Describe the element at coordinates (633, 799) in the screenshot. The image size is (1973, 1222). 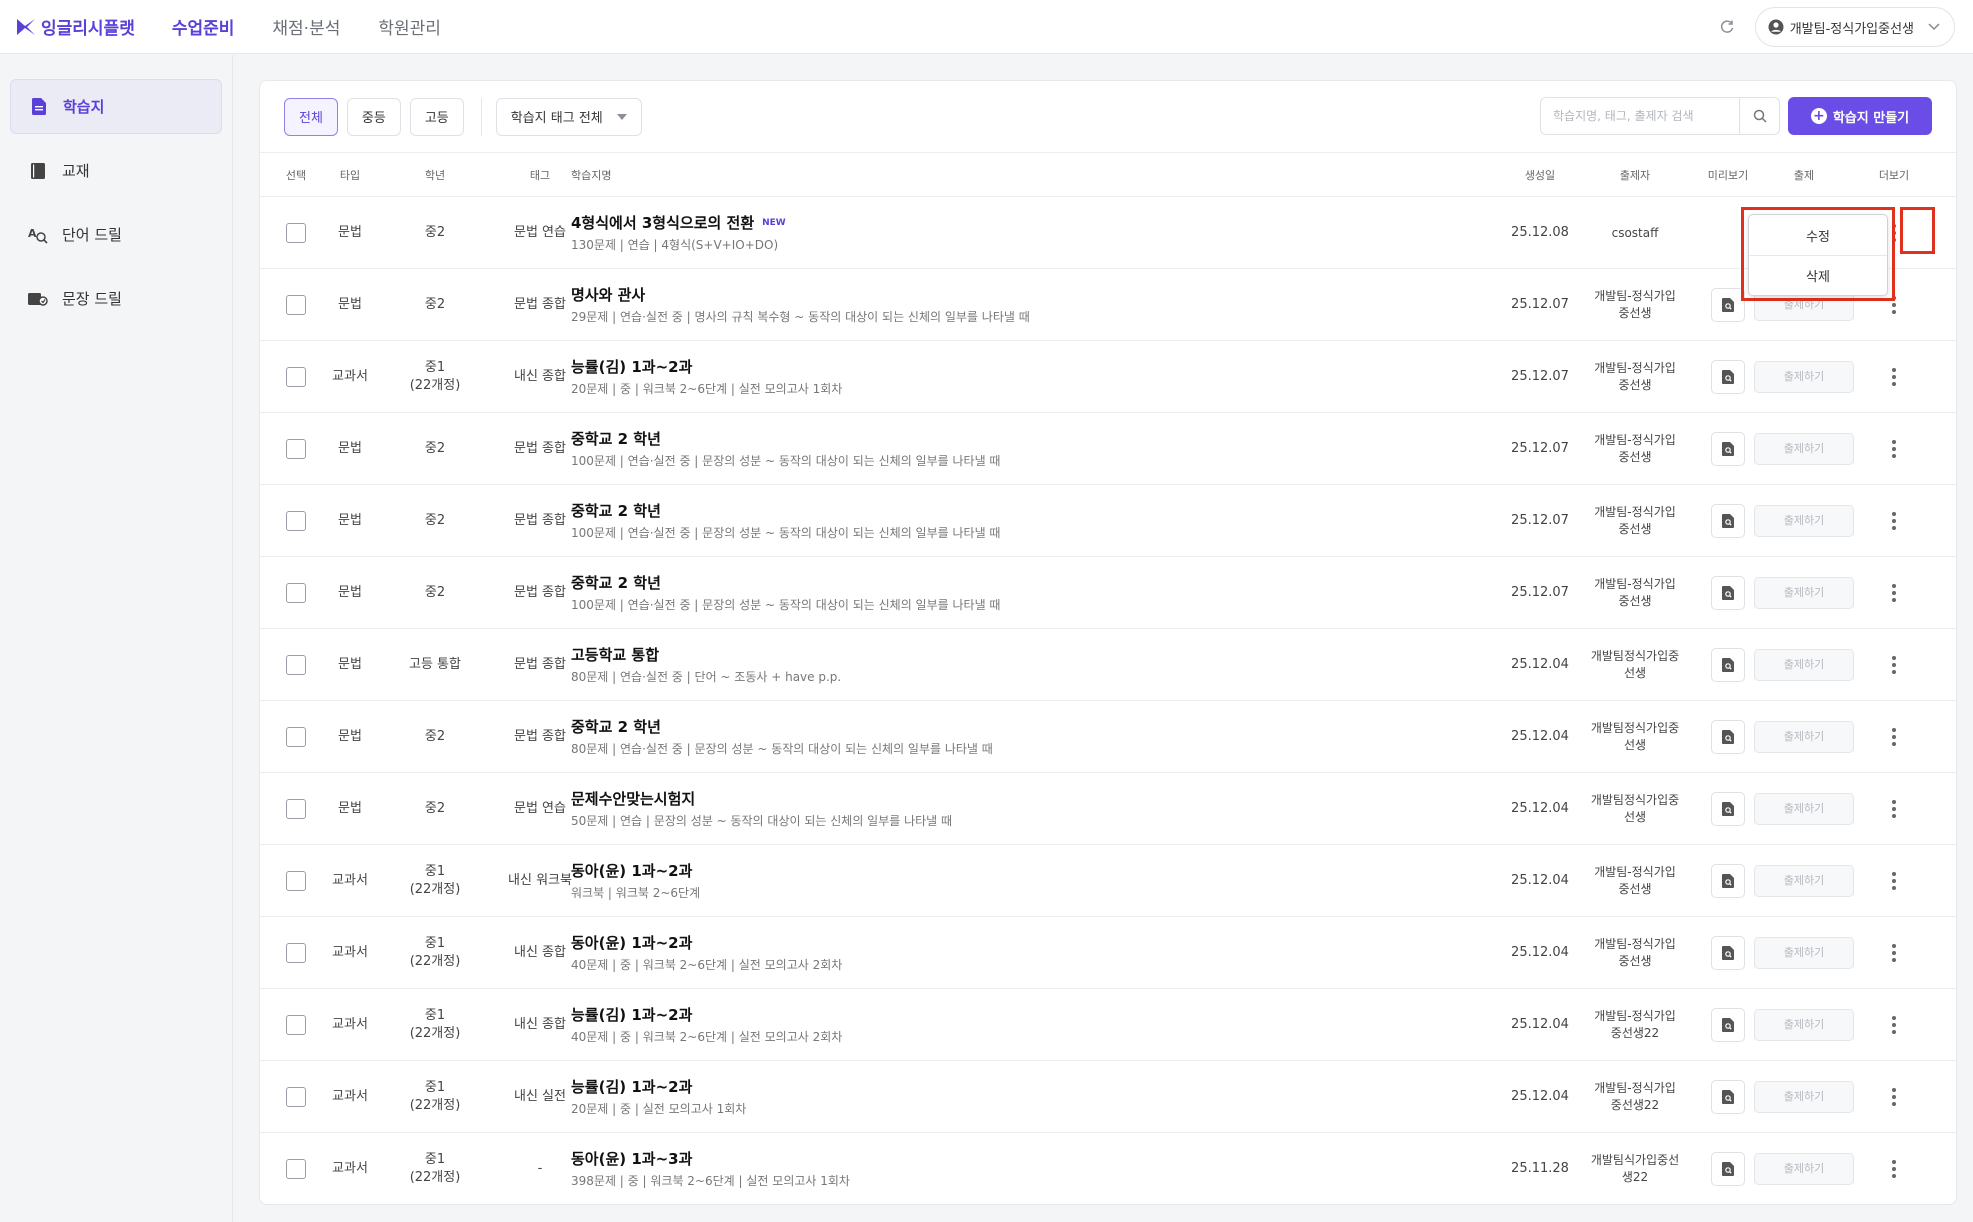
I see `worksheet-title: 문제수안맞는시험지` at that location.